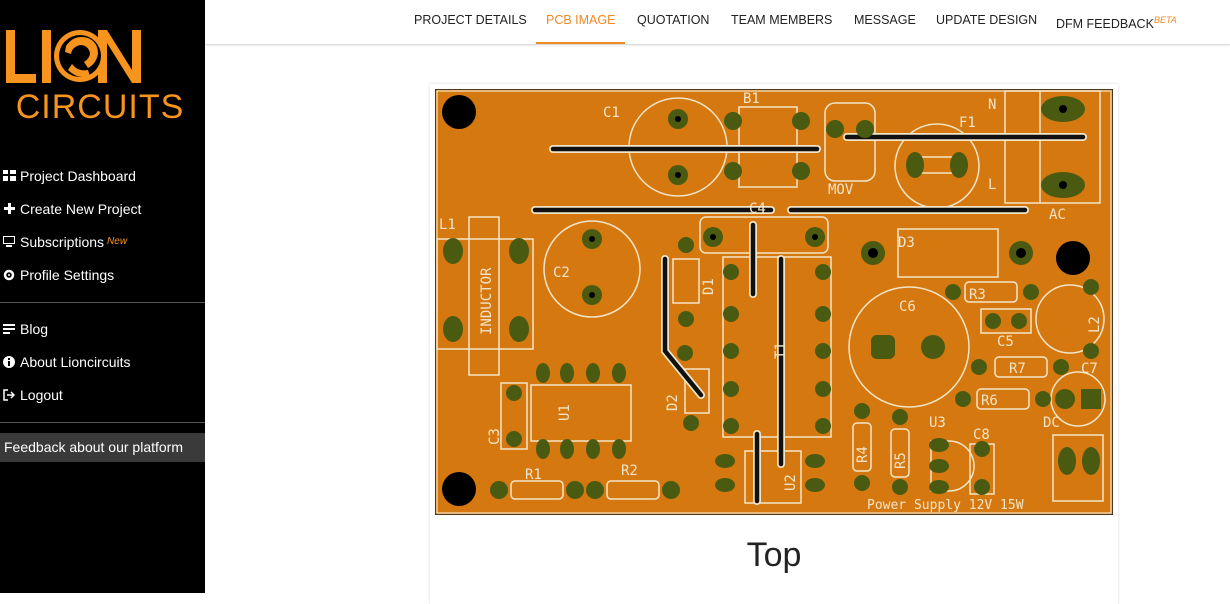 This screenshot has width=1230, height=604. Describe the element at coordinates (9, 209) in the screenshot. I see `plus-icon` at that location.